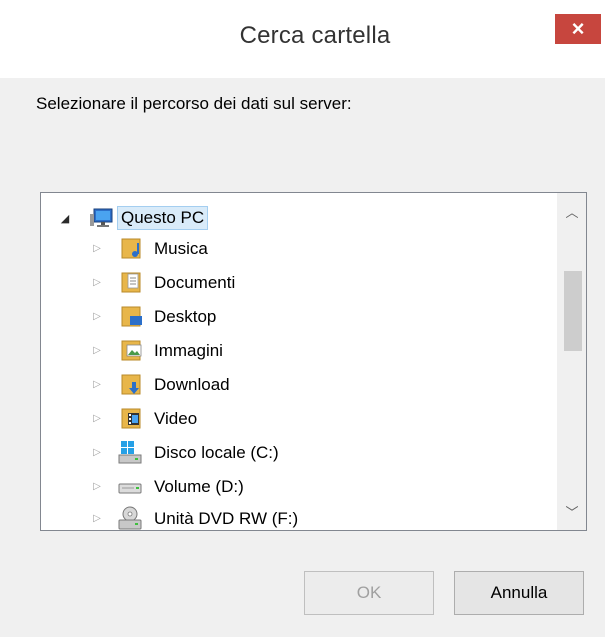 Image resolution: width=605 pixels, height=637 pixels. Describe the element at coordinates (299, 452) in the screenshot. I see `tree-item-disco-locale: ▷ Disco locale (C:)` at that location.